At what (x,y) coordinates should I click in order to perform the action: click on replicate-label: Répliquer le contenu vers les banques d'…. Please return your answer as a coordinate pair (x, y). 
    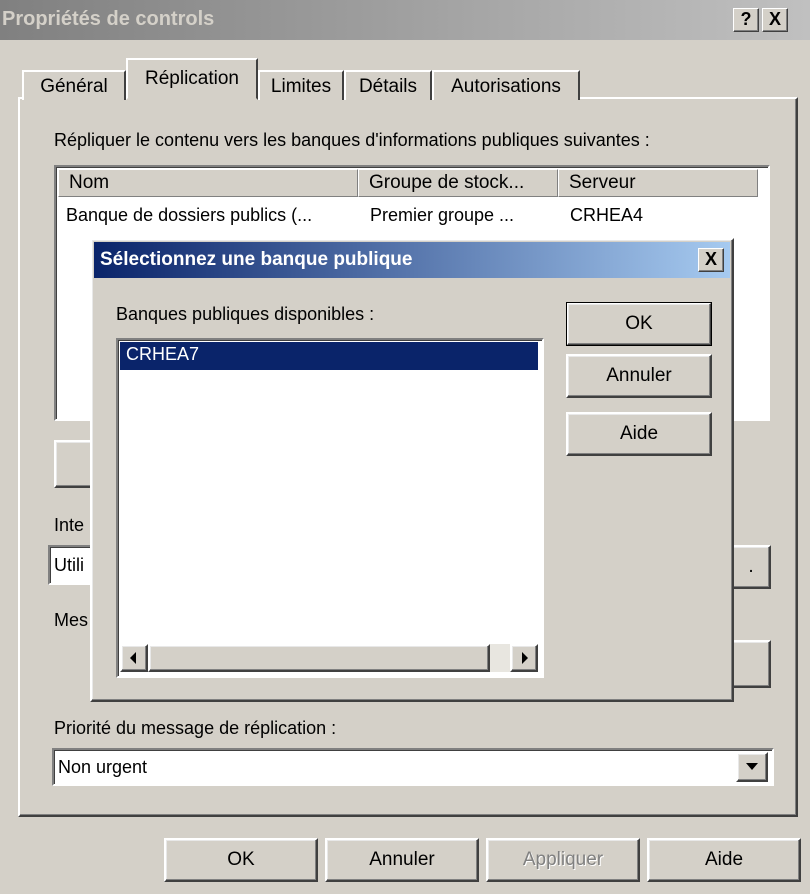
    Looking at the image, I should click on (352, 140).